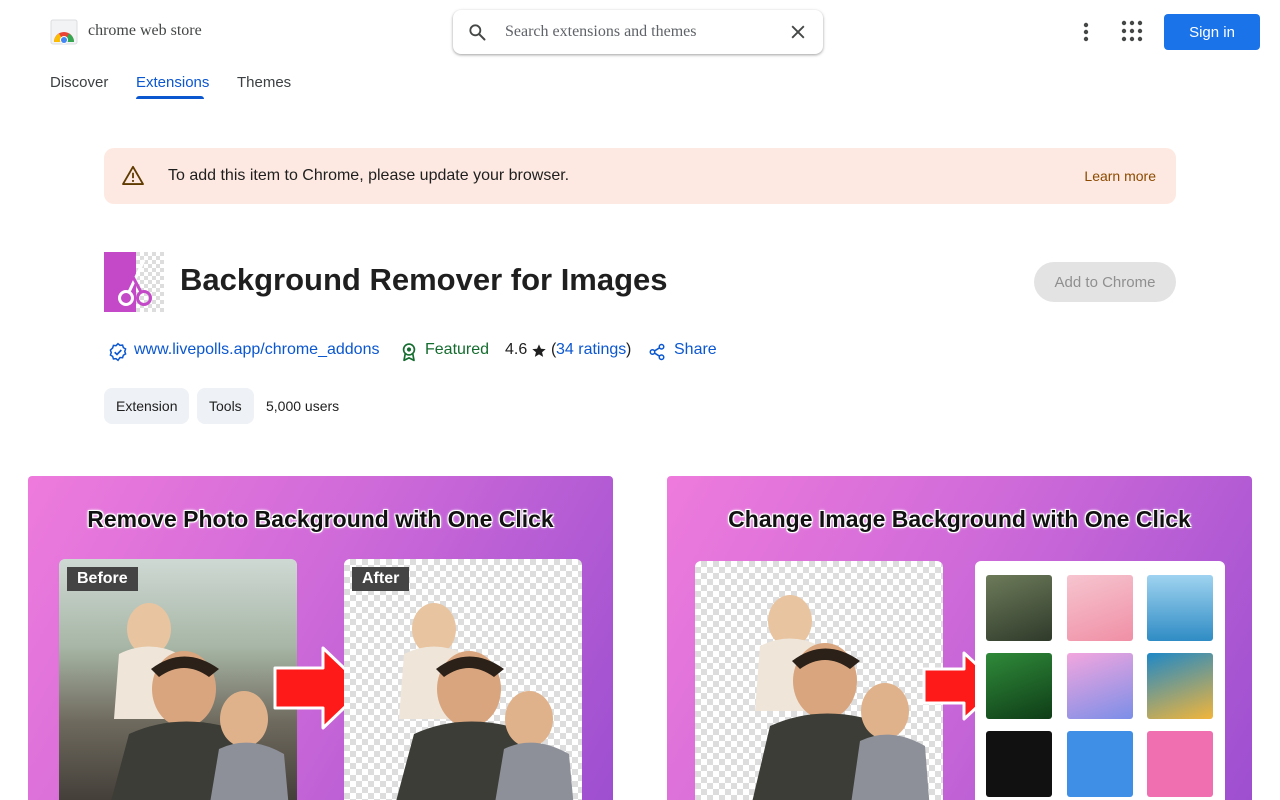 This screenshot has width=1280, height=800. I want to click on search-box, so click(638, 32).